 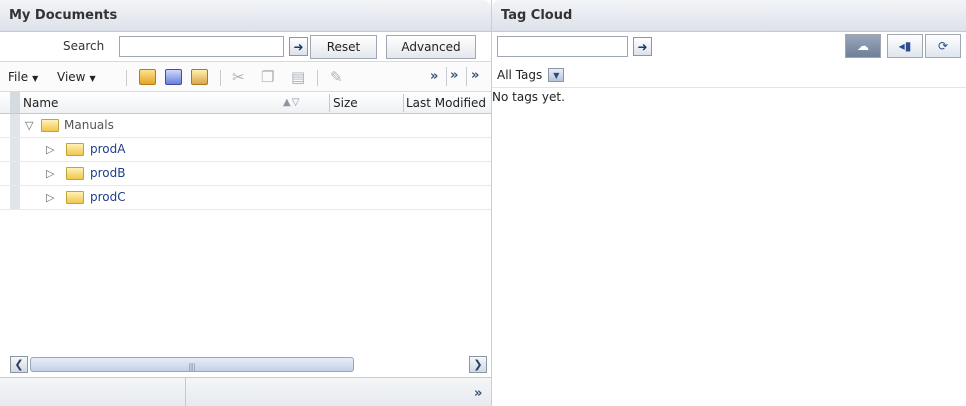 What do you see at coordinates (245, 150) in the screenshot?
I see `tree-row: ▷ prodA` at bounding box center [245, 150].